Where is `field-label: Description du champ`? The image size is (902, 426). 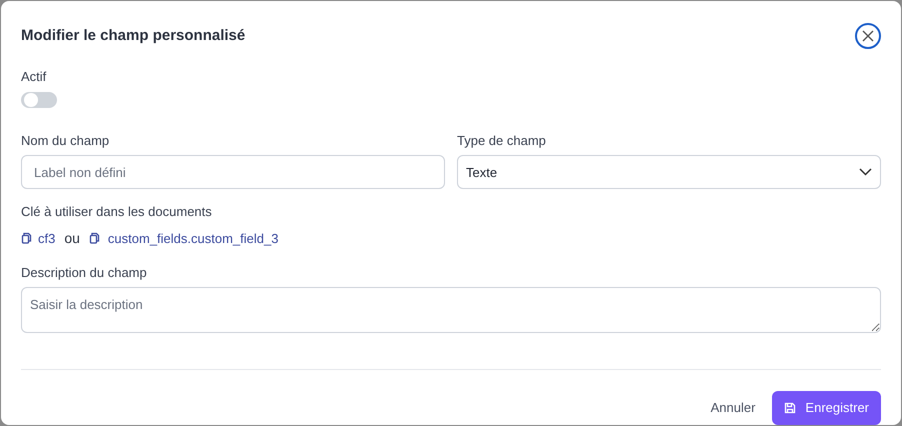 field-label: Description du champ is located at coordinates (84, 273).